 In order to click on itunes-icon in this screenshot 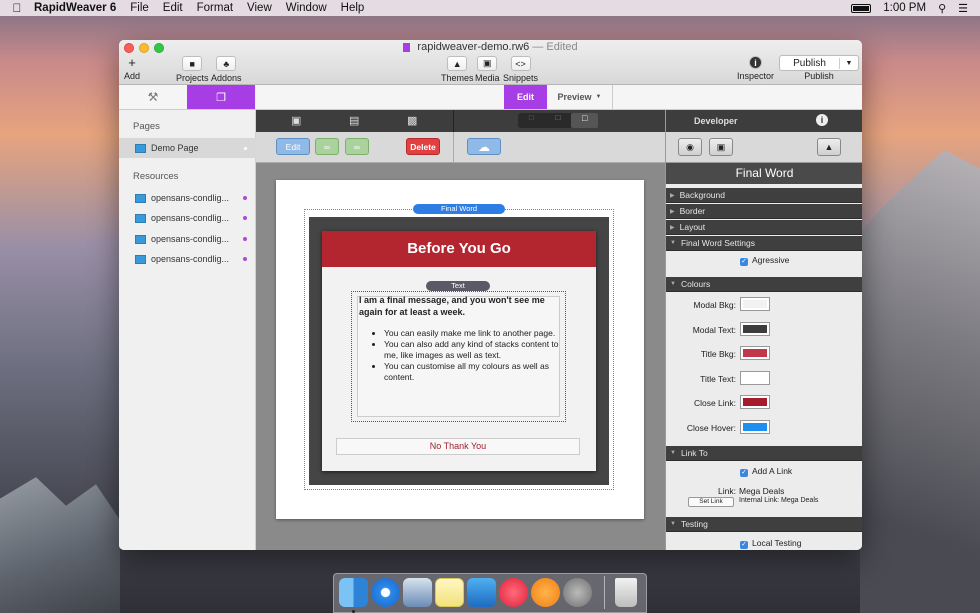, I will do `click(513, 592)`.